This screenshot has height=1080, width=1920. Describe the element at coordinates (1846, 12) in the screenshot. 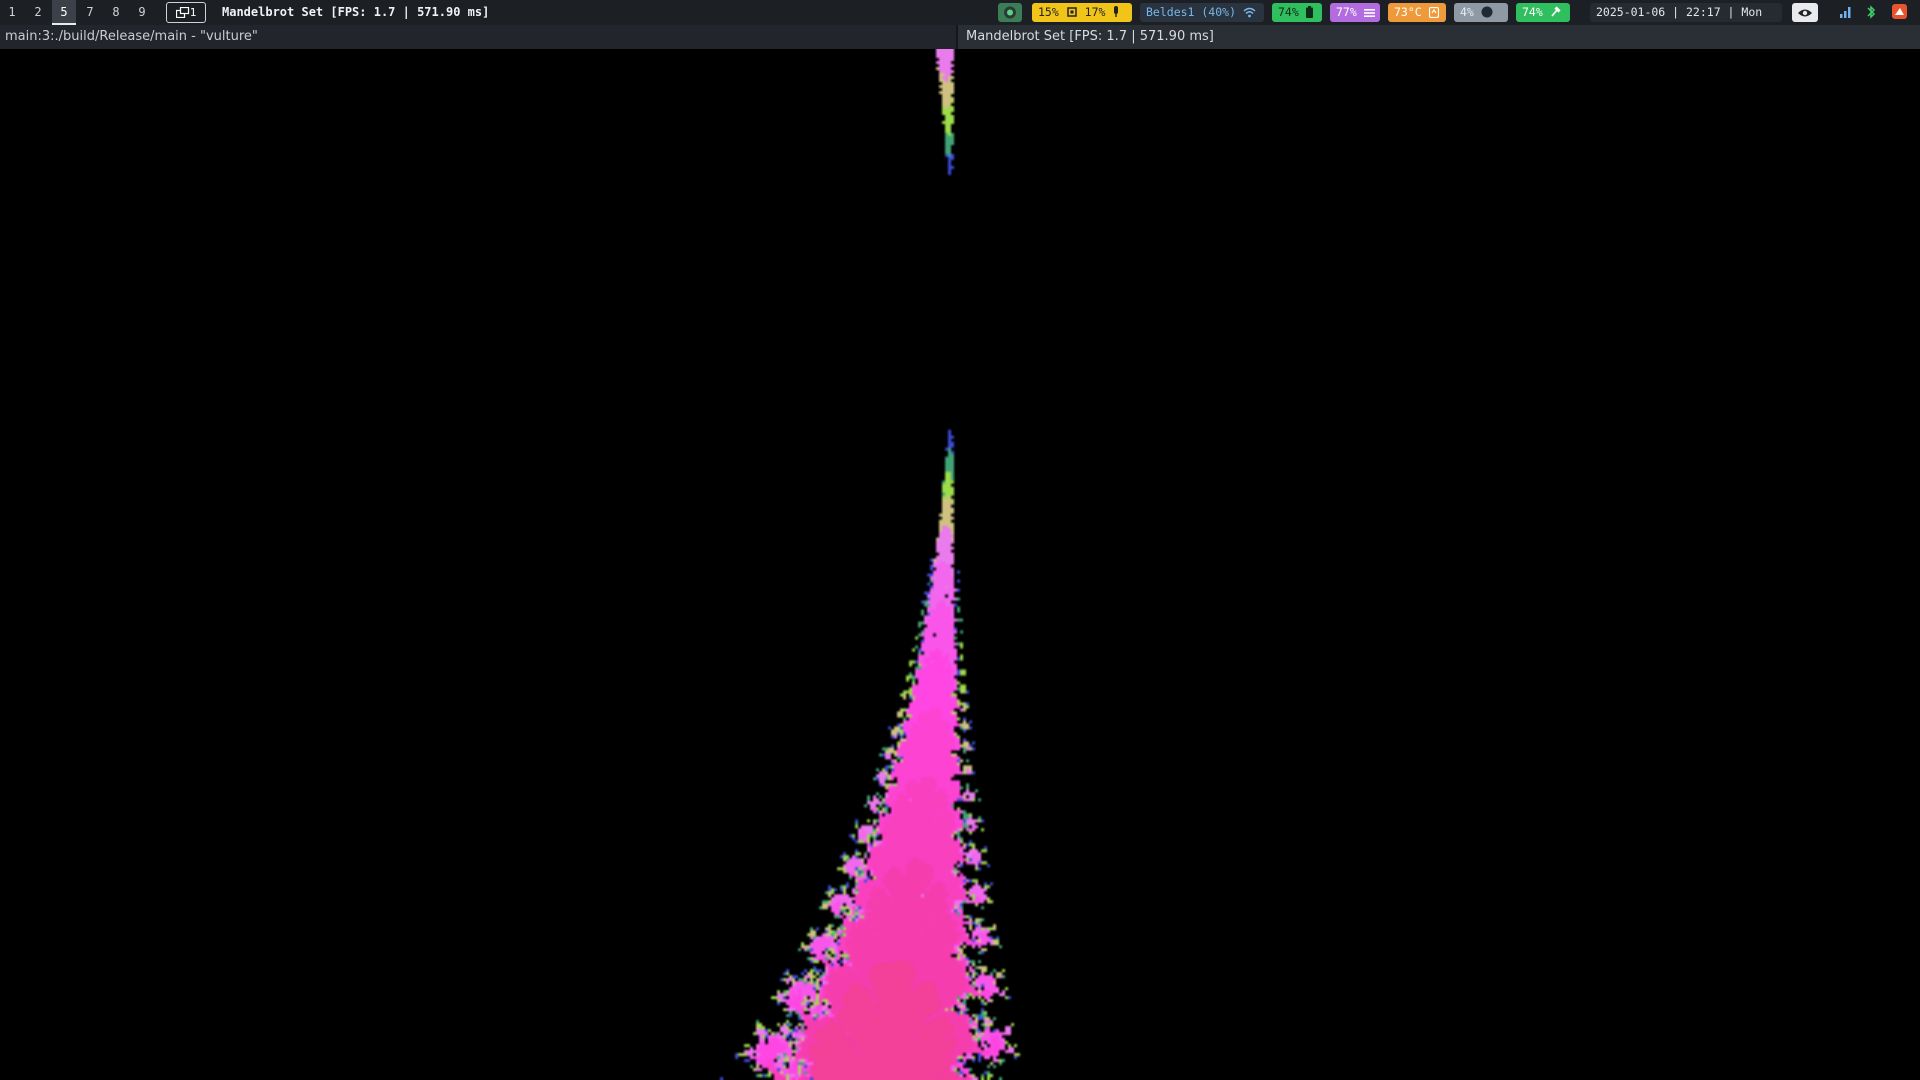

I see `signal-icon` at that location.